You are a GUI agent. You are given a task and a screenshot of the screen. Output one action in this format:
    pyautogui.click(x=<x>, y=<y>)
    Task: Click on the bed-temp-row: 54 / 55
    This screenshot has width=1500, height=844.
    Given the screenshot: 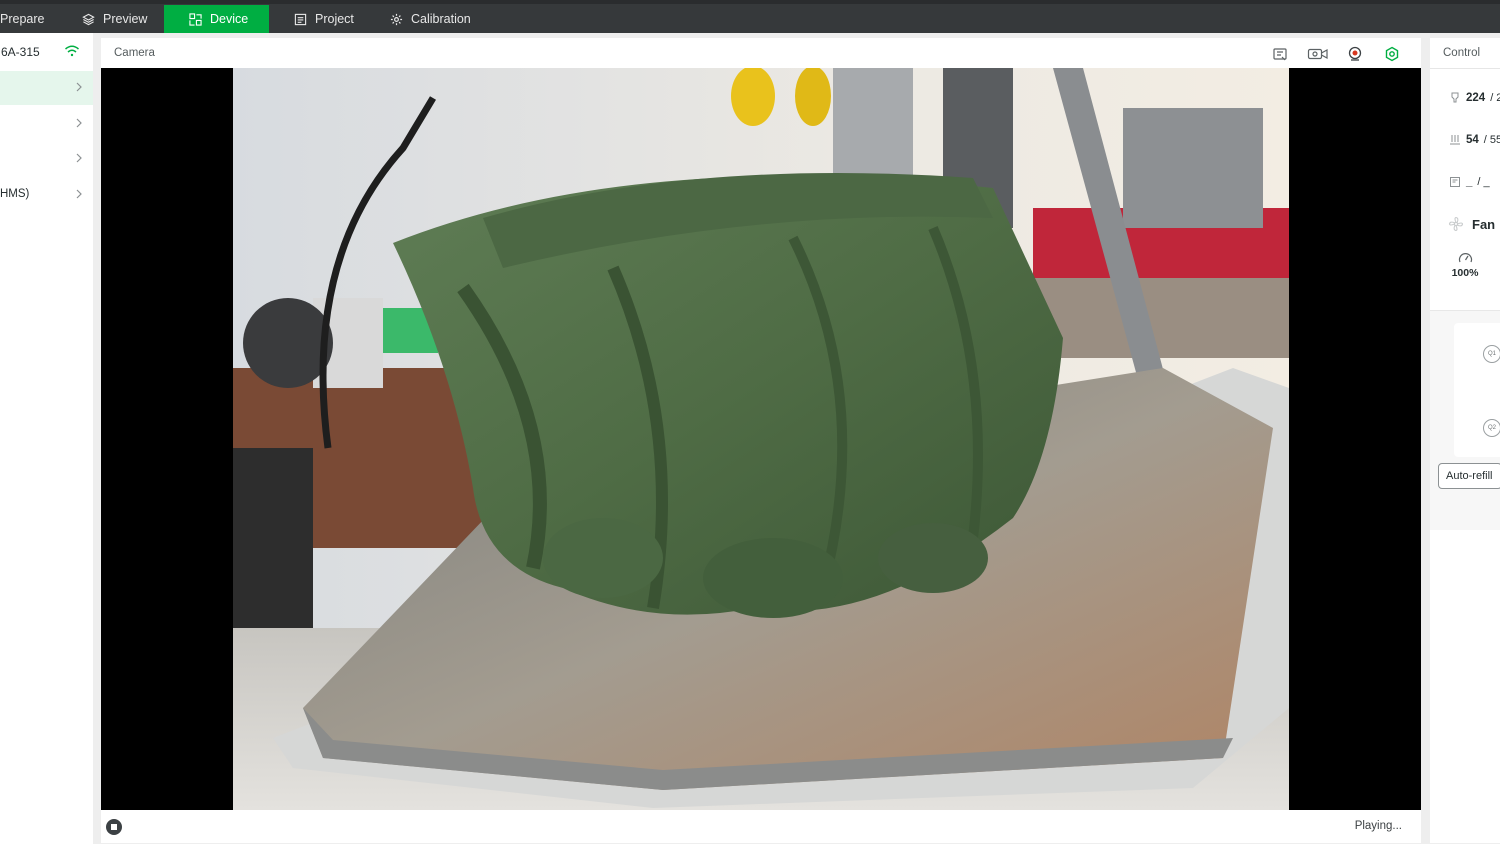 What is the action you would take?
    pyautogui.click(x=1474, y=140)
    